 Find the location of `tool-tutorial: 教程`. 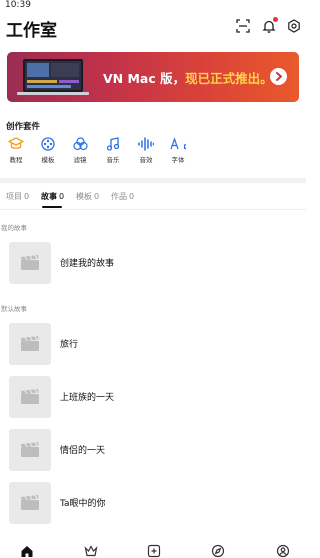

tool-tutorial: 教程 is located at coordinates (16, 150).